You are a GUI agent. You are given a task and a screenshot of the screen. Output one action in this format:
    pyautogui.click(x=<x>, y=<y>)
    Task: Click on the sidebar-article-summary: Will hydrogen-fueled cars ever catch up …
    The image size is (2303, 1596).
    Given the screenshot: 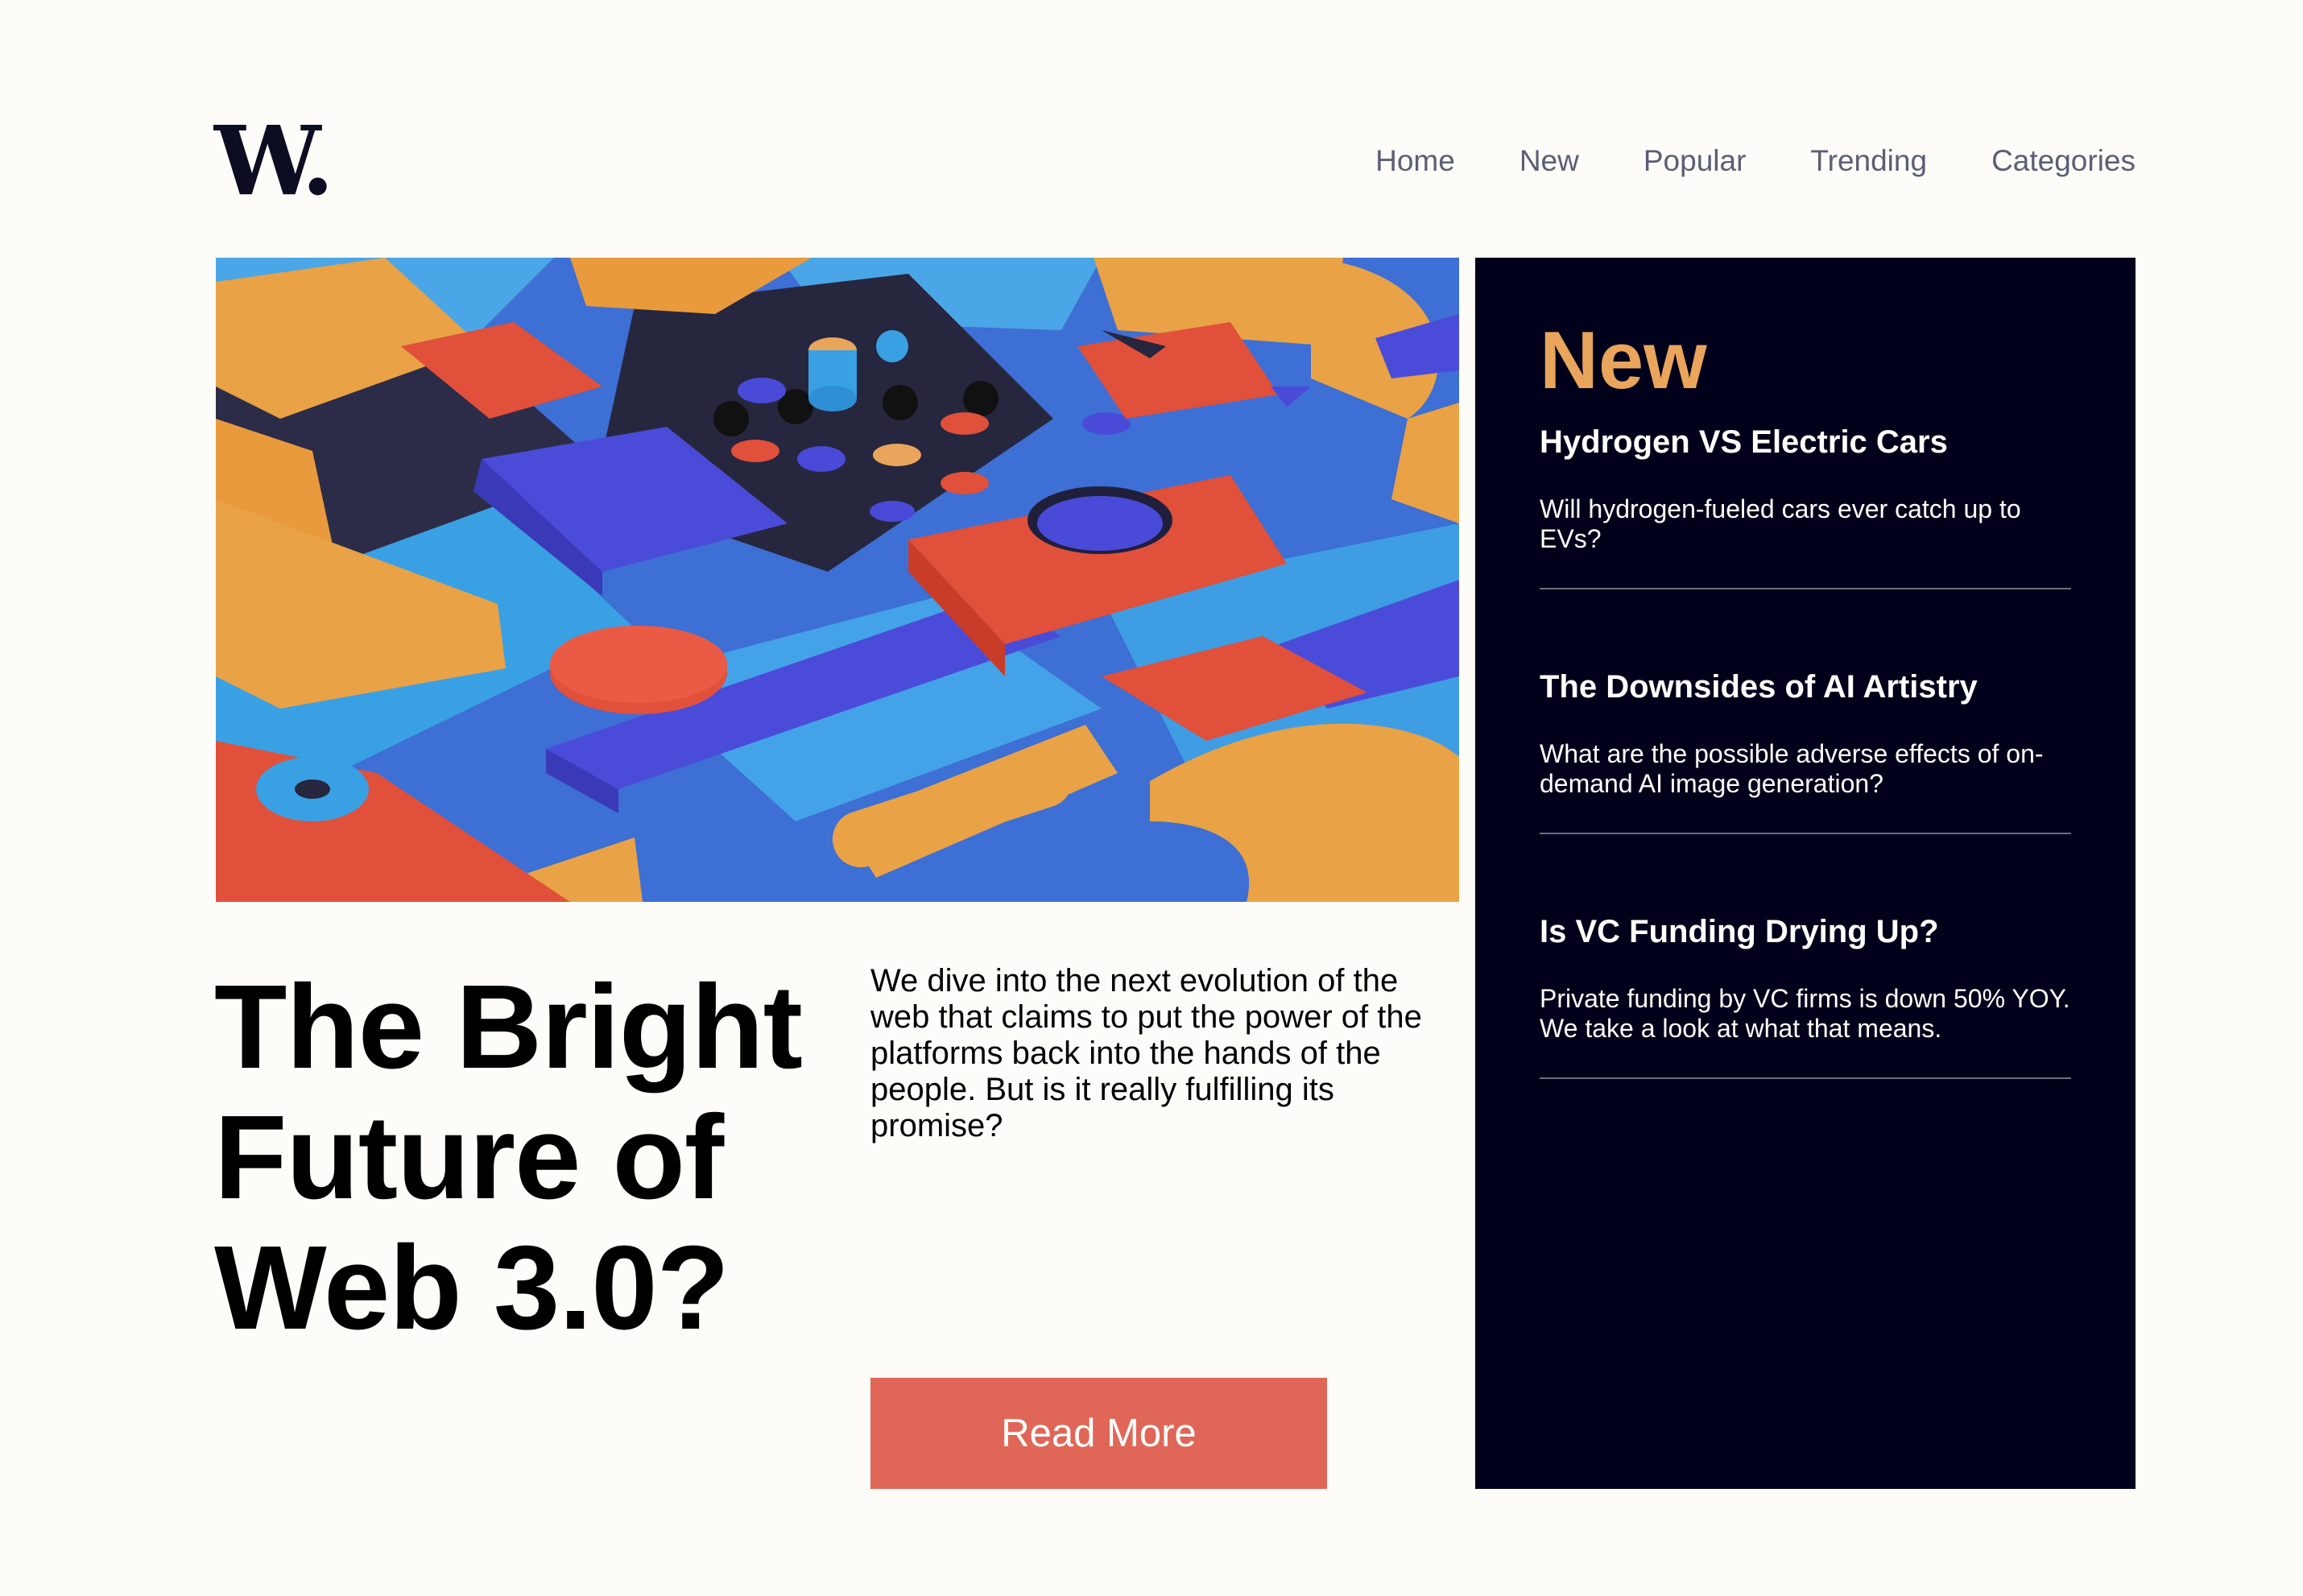 What is the action you would take?
    pyautogui.click(x=1780, y=523)
    